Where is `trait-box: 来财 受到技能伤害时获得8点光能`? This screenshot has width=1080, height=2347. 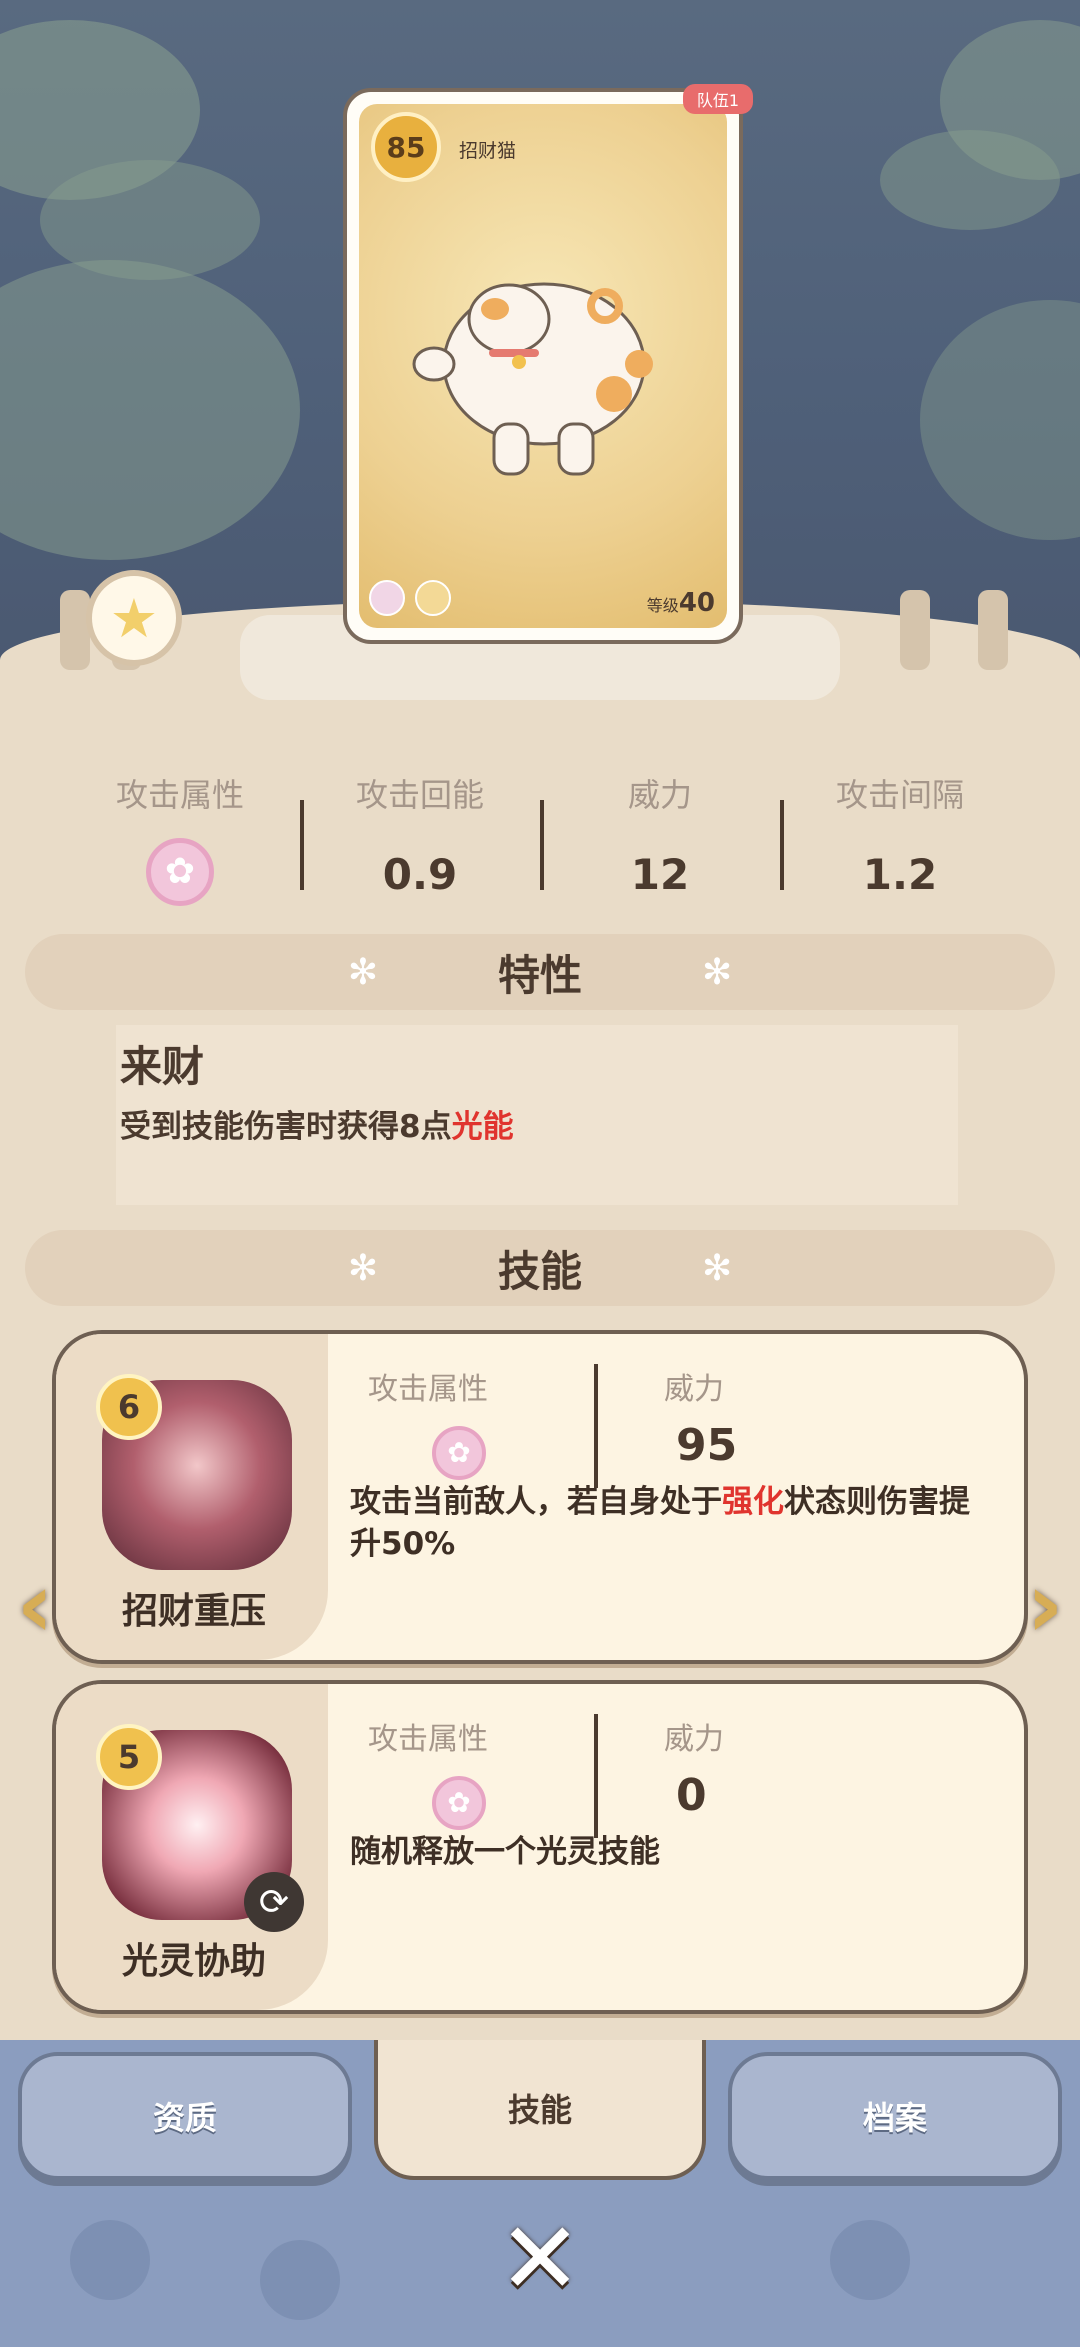
trait-box: 来财 受到技能伤害时获得8点光能 is located at coordinates (537, 1115).